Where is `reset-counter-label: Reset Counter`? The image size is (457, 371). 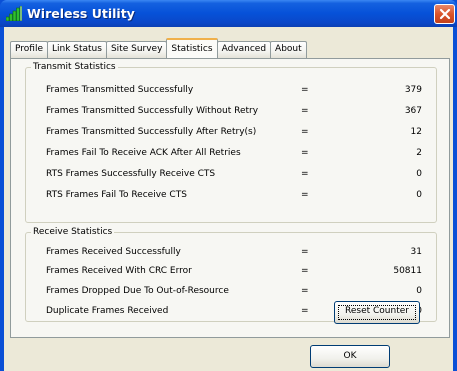 reset-counter-label: Reset Counter is located at coordinates (377, 311).